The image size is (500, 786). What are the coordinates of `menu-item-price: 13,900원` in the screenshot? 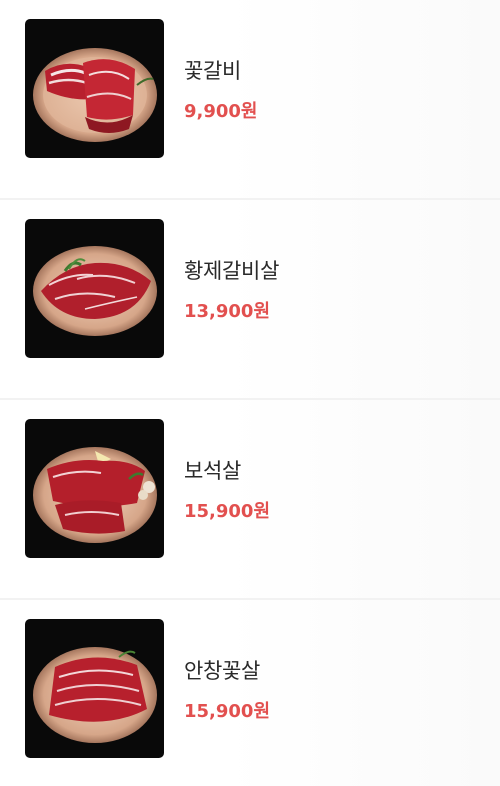 It's located at (227, 311).